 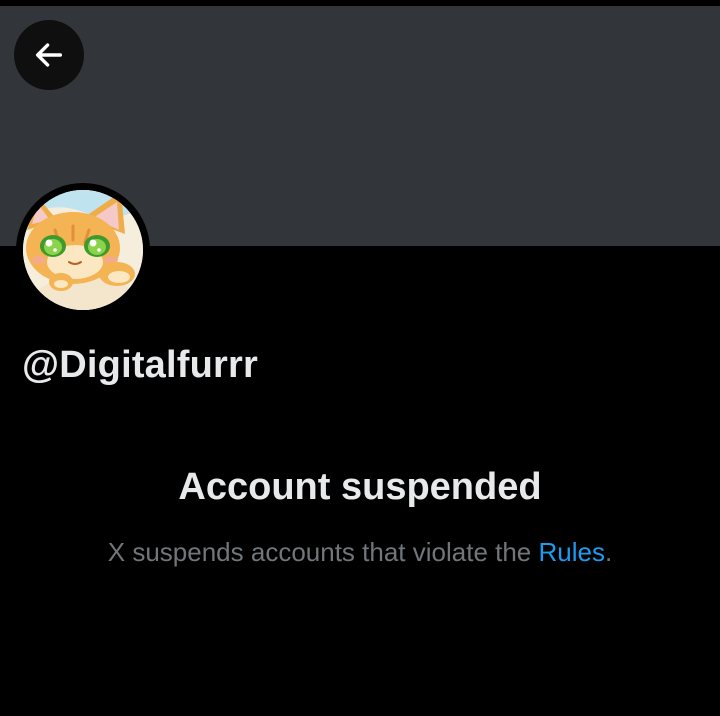 What do you see at coordinates (572, 552) in the screenshot?
I see `rules-link: Rules` at bounding box center [572, 552].